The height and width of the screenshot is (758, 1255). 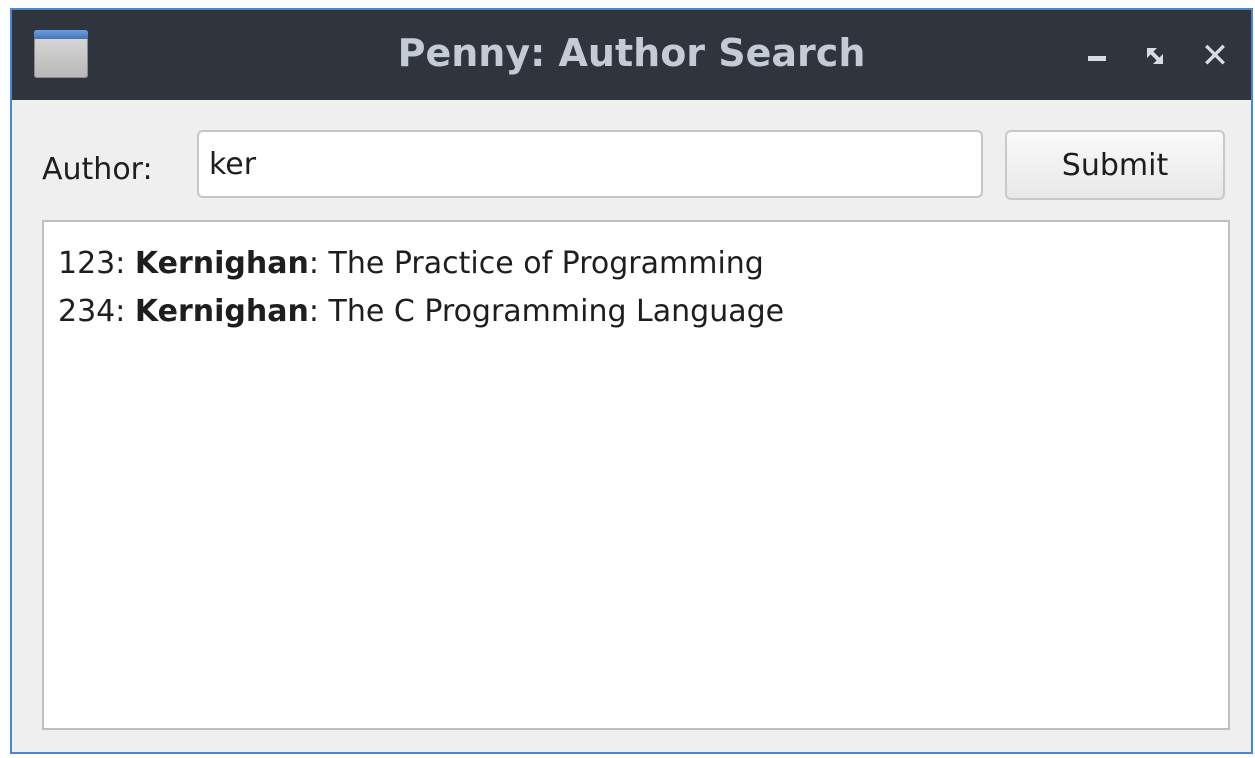 I want to click on maximize-arrows-icon, so click(x=1155, y=56).